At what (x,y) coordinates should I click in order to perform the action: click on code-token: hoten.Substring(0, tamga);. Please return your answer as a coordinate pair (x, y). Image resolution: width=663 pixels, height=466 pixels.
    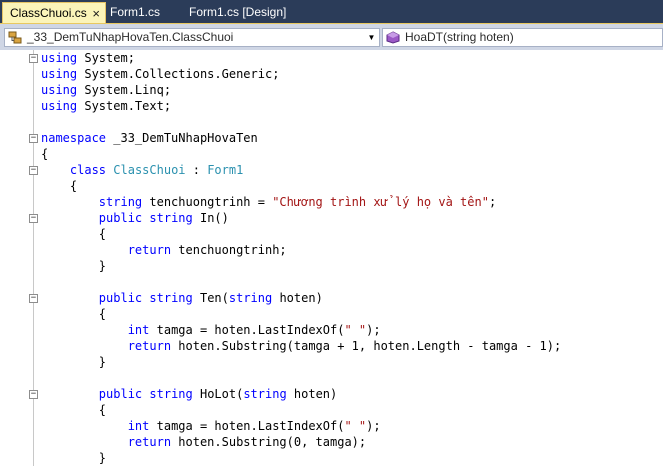
    Looking at the image, I should click on (269, 442).